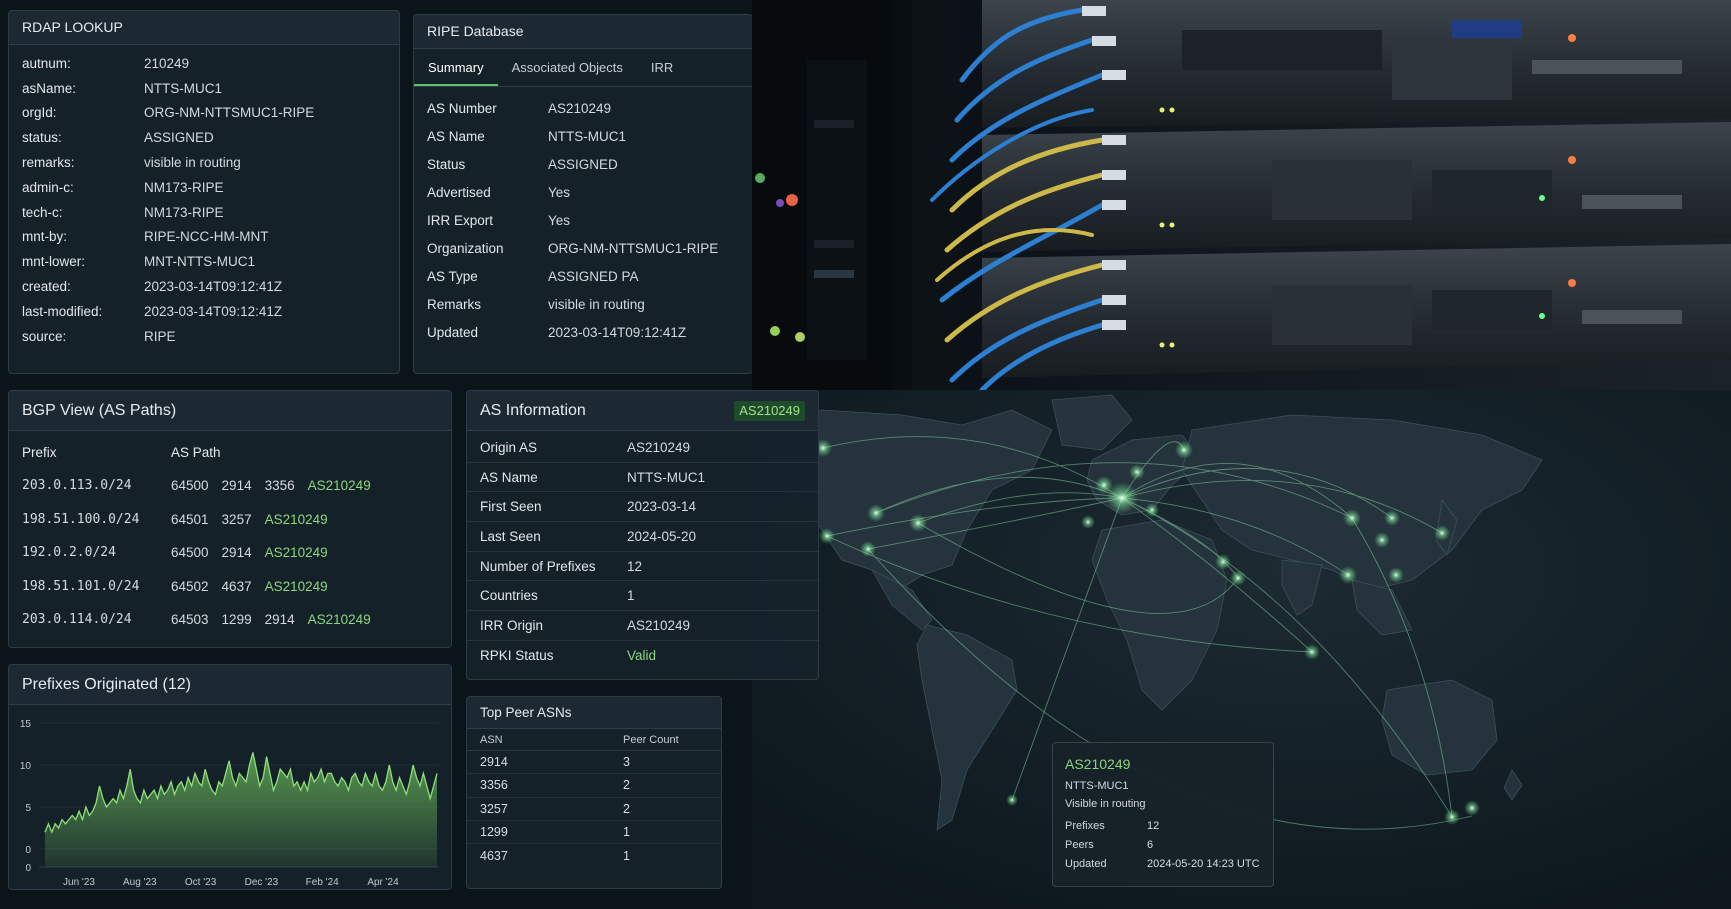 The height and width of the screenshot is (909, 1731). Describe the element at coordinates (190, 519) in the screenshot. I see `bgp-path-asn: 64501` at that location.